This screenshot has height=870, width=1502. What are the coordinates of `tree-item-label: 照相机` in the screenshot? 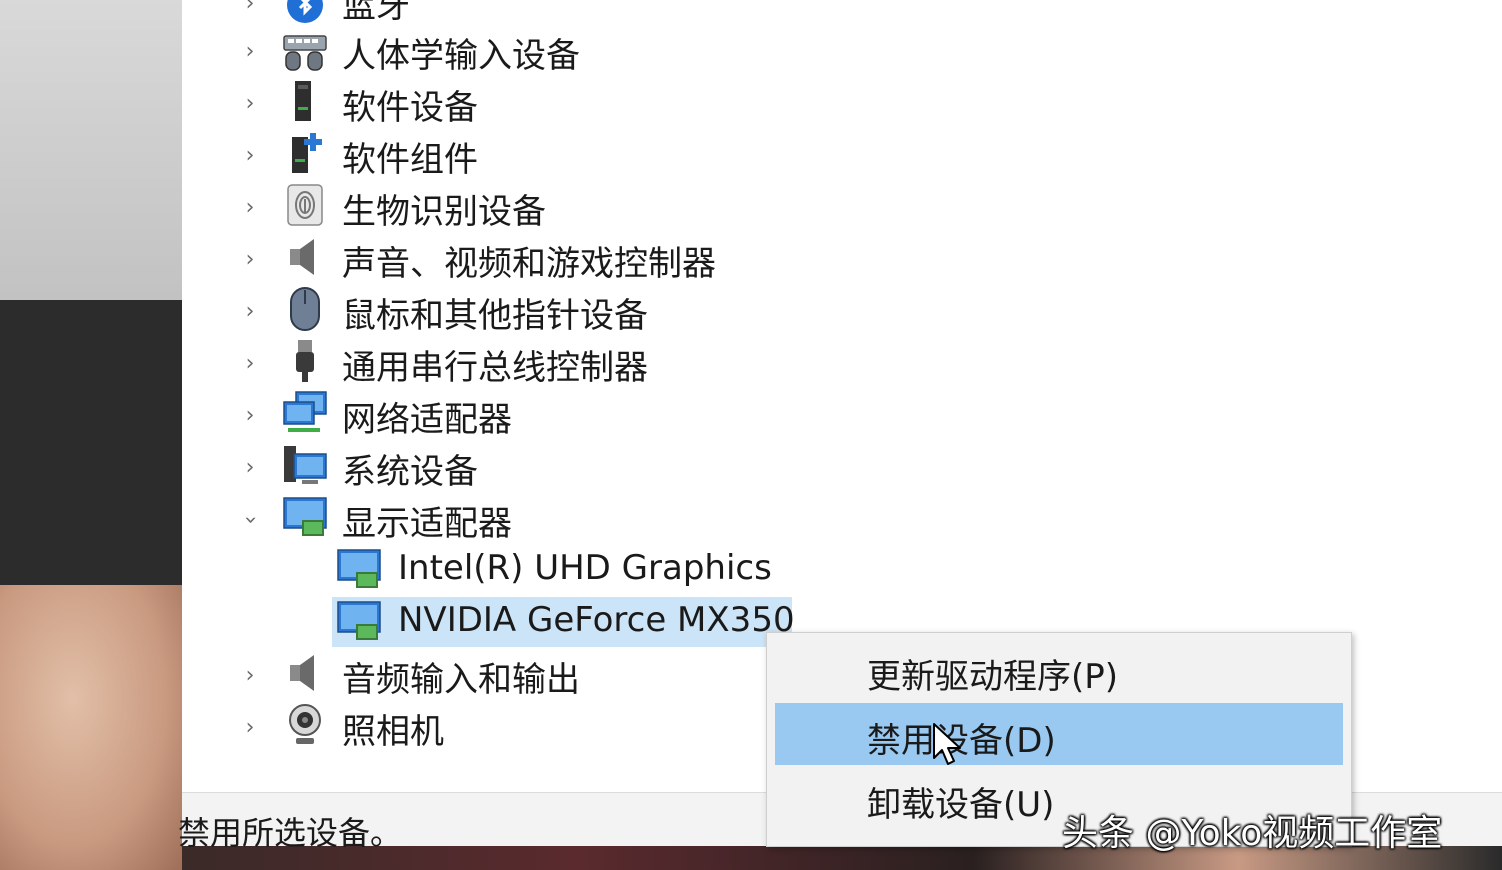 It's located at (393, 732).